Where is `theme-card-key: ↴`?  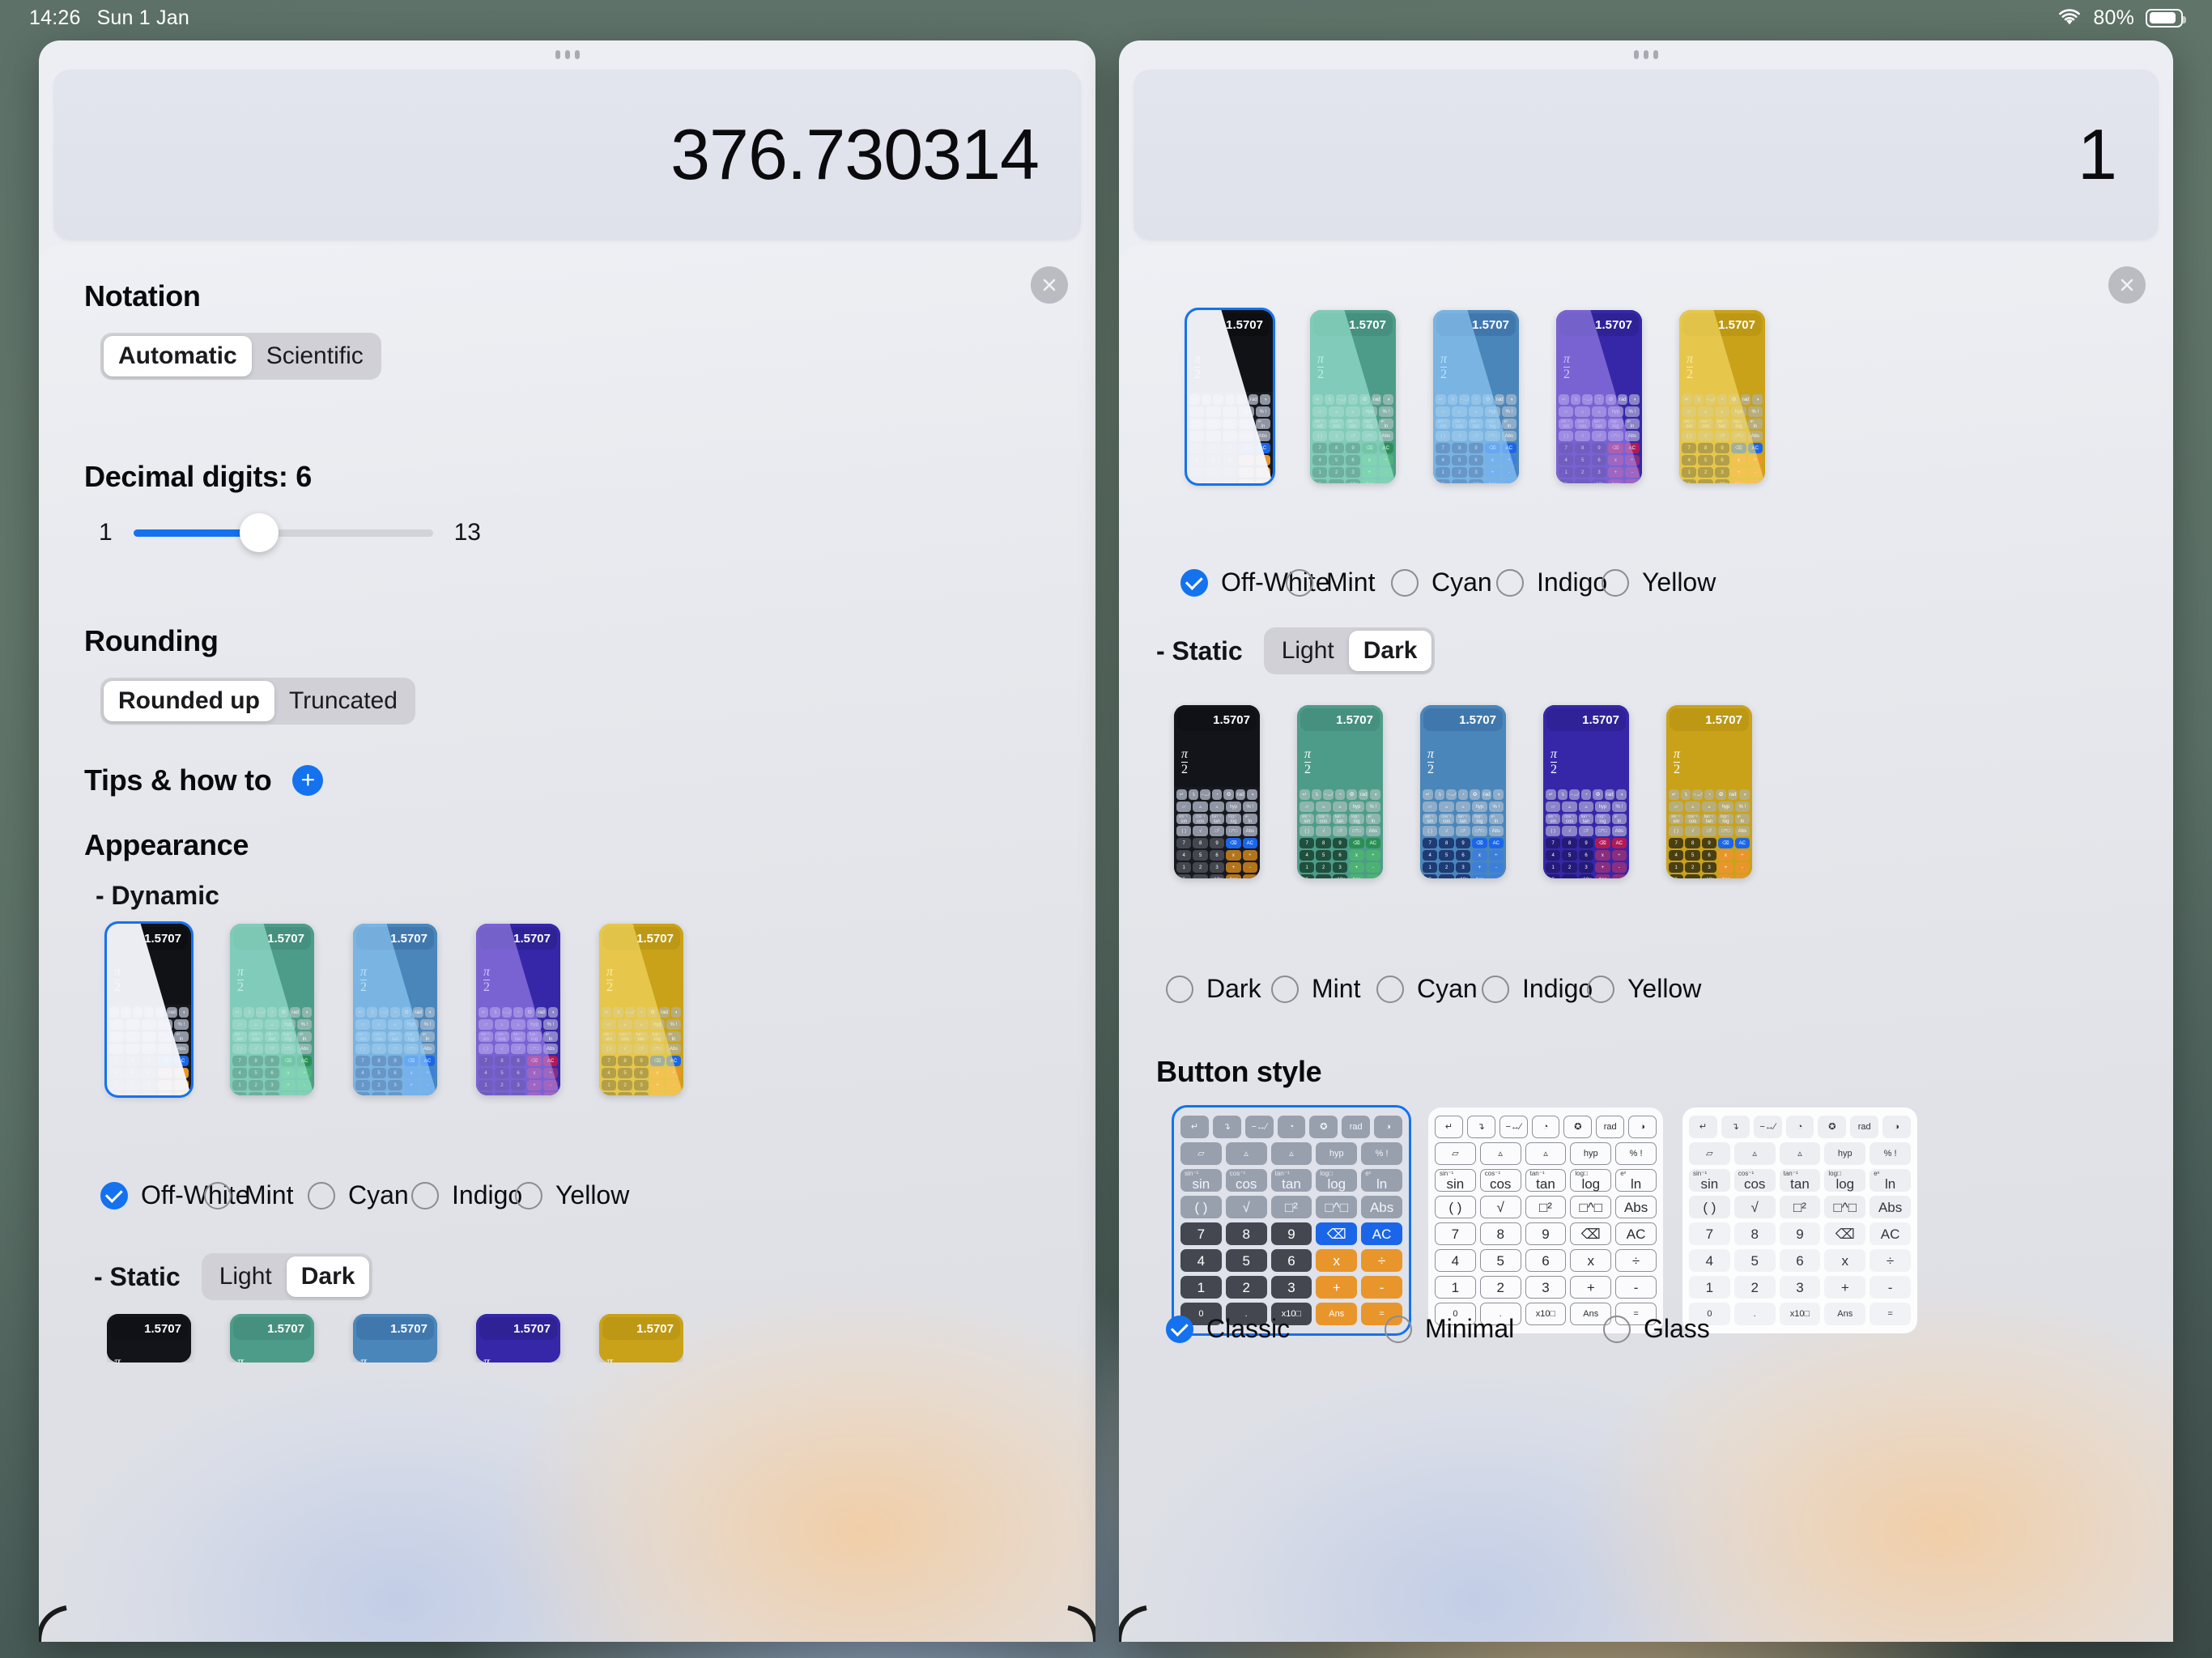
theme-card-key: ↴ is located at coordinates (1686, 794).